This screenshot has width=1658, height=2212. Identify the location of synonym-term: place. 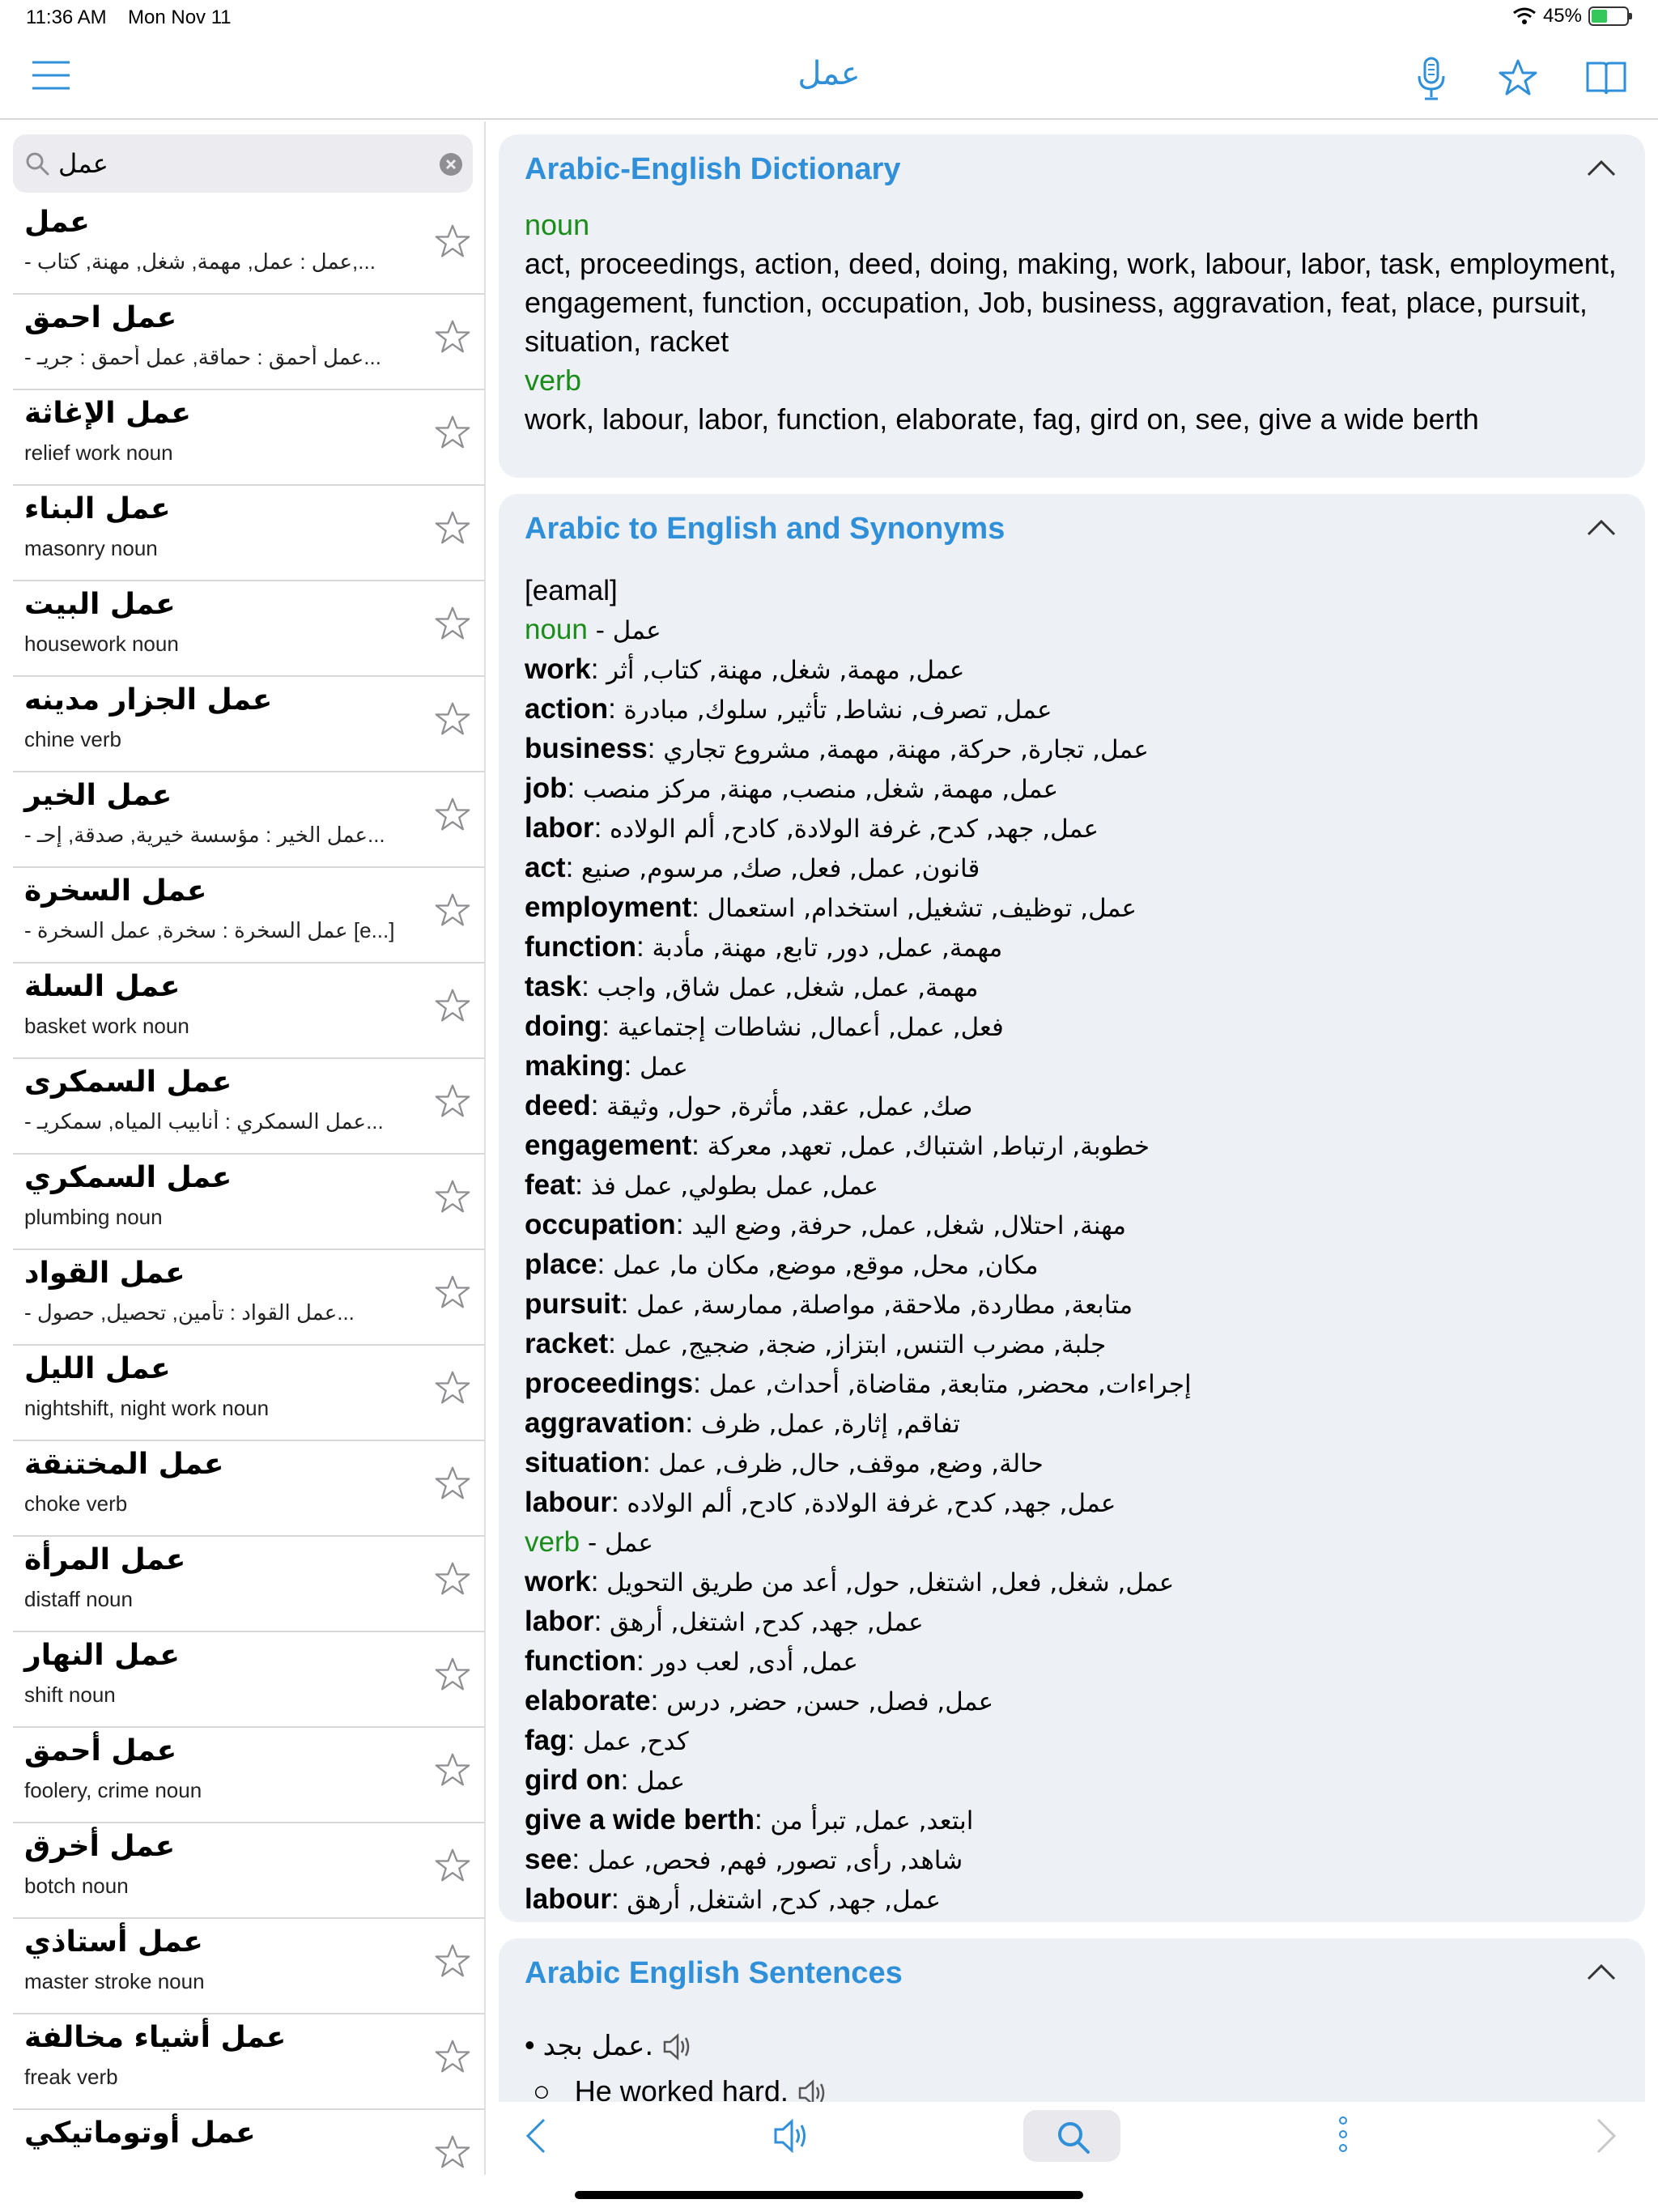
(561, 1264).